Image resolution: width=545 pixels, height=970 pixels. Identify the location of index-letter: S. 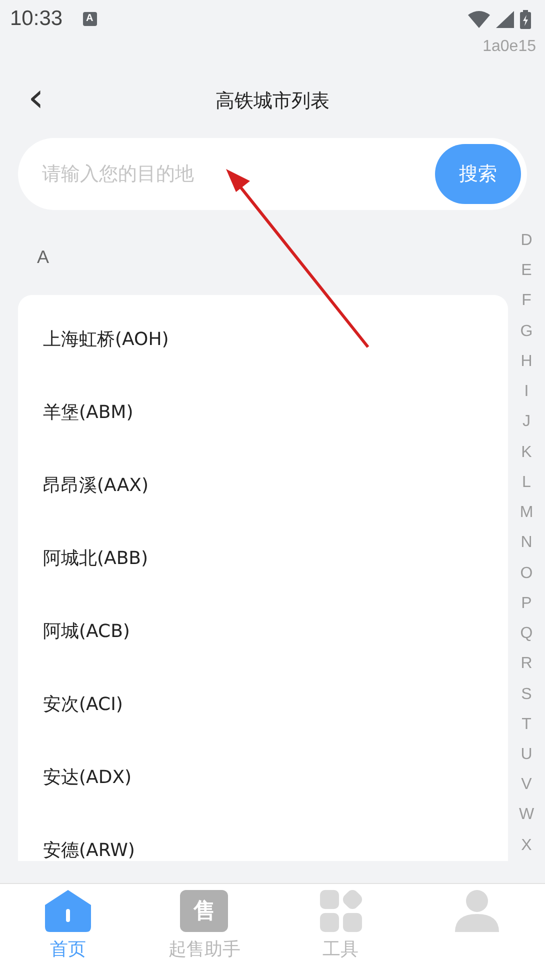
(526, 695).